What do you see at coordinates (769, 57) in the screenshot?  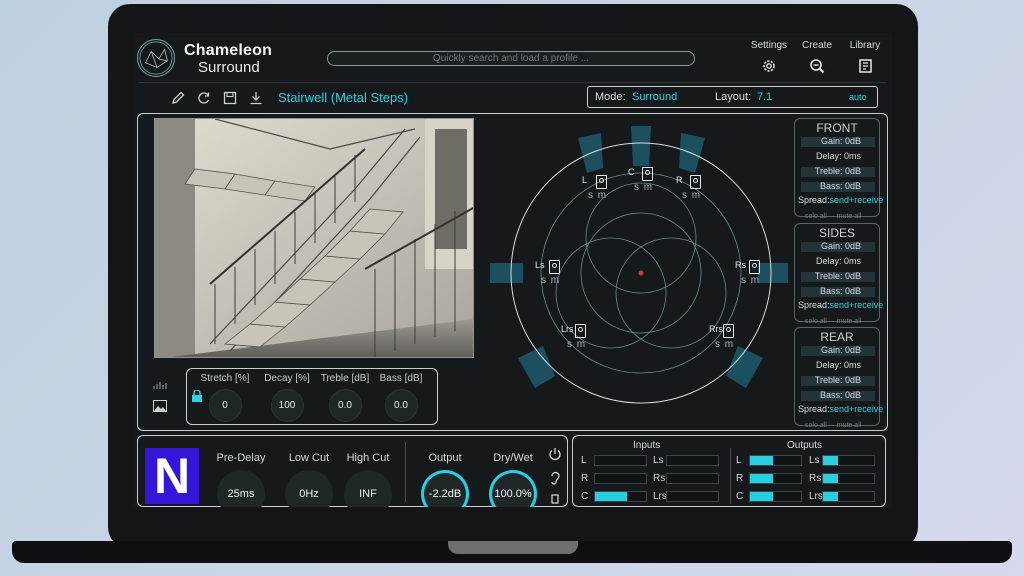 I see `settings-button: Settings` at bounding box center [769, 57].